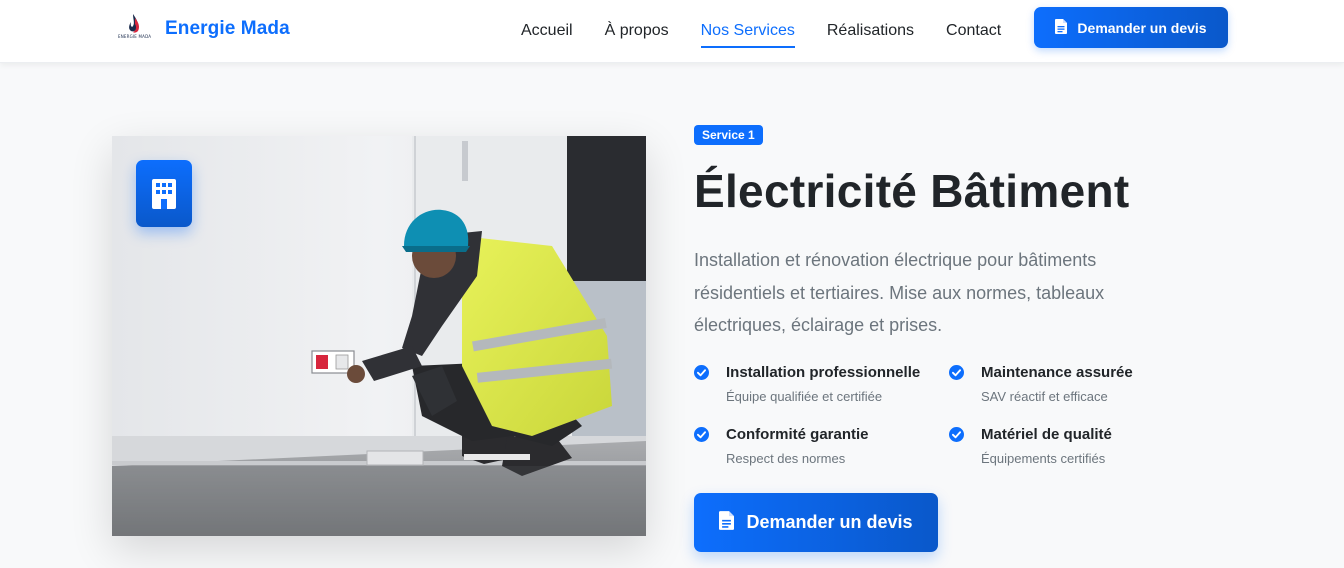  What do you see at coordinates (1046, 434) in the screenshot?
I see `feature-title: Matériel de qualité` at bounding box center [1046, 434].